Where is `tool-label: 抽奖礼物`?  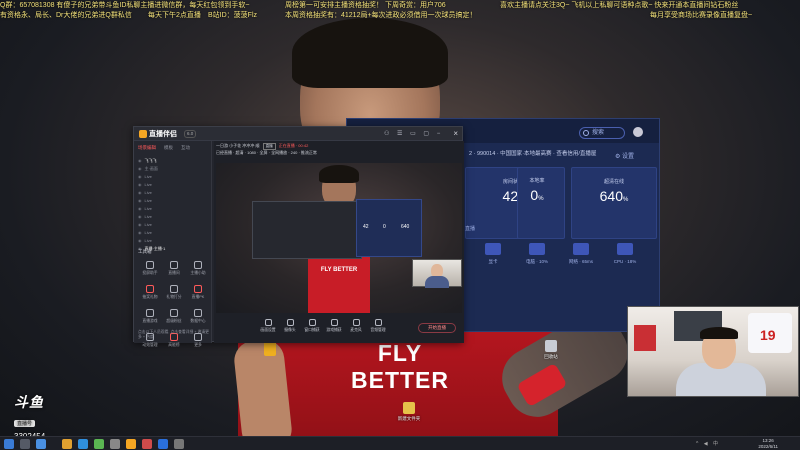
tool-label: 抽奖礼物 is located at coordinates (150, 297).